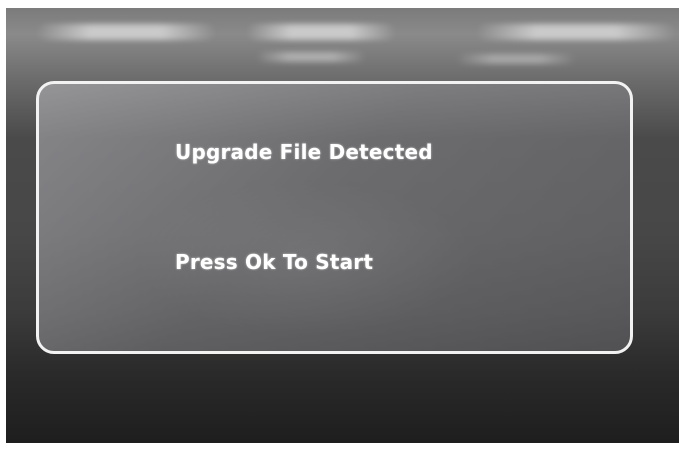 The width and height of the screenshot is (679, 449). Describe the element at coordinates (304, 152) in the screenshot. I see `upgrade-detected-message: Upgrade File Detected` at that location.